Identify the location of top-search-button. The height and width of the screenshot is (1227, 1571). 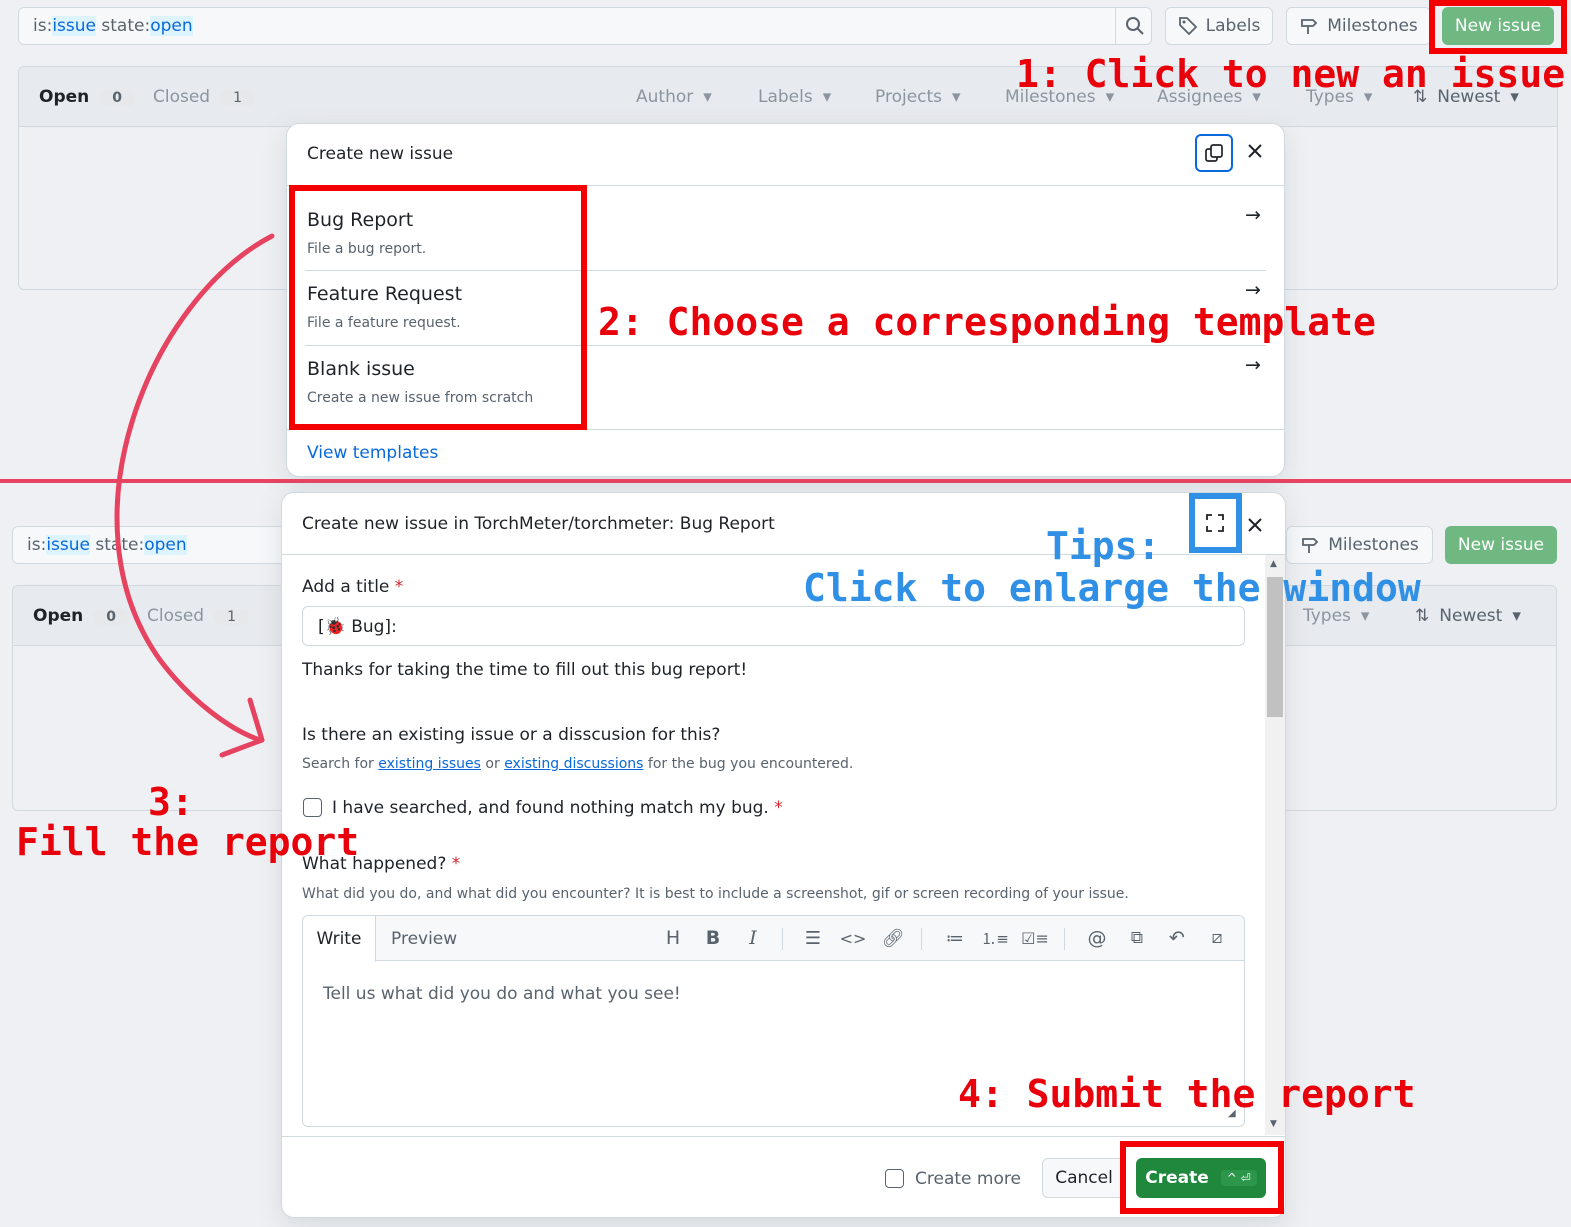
(1134, 26).